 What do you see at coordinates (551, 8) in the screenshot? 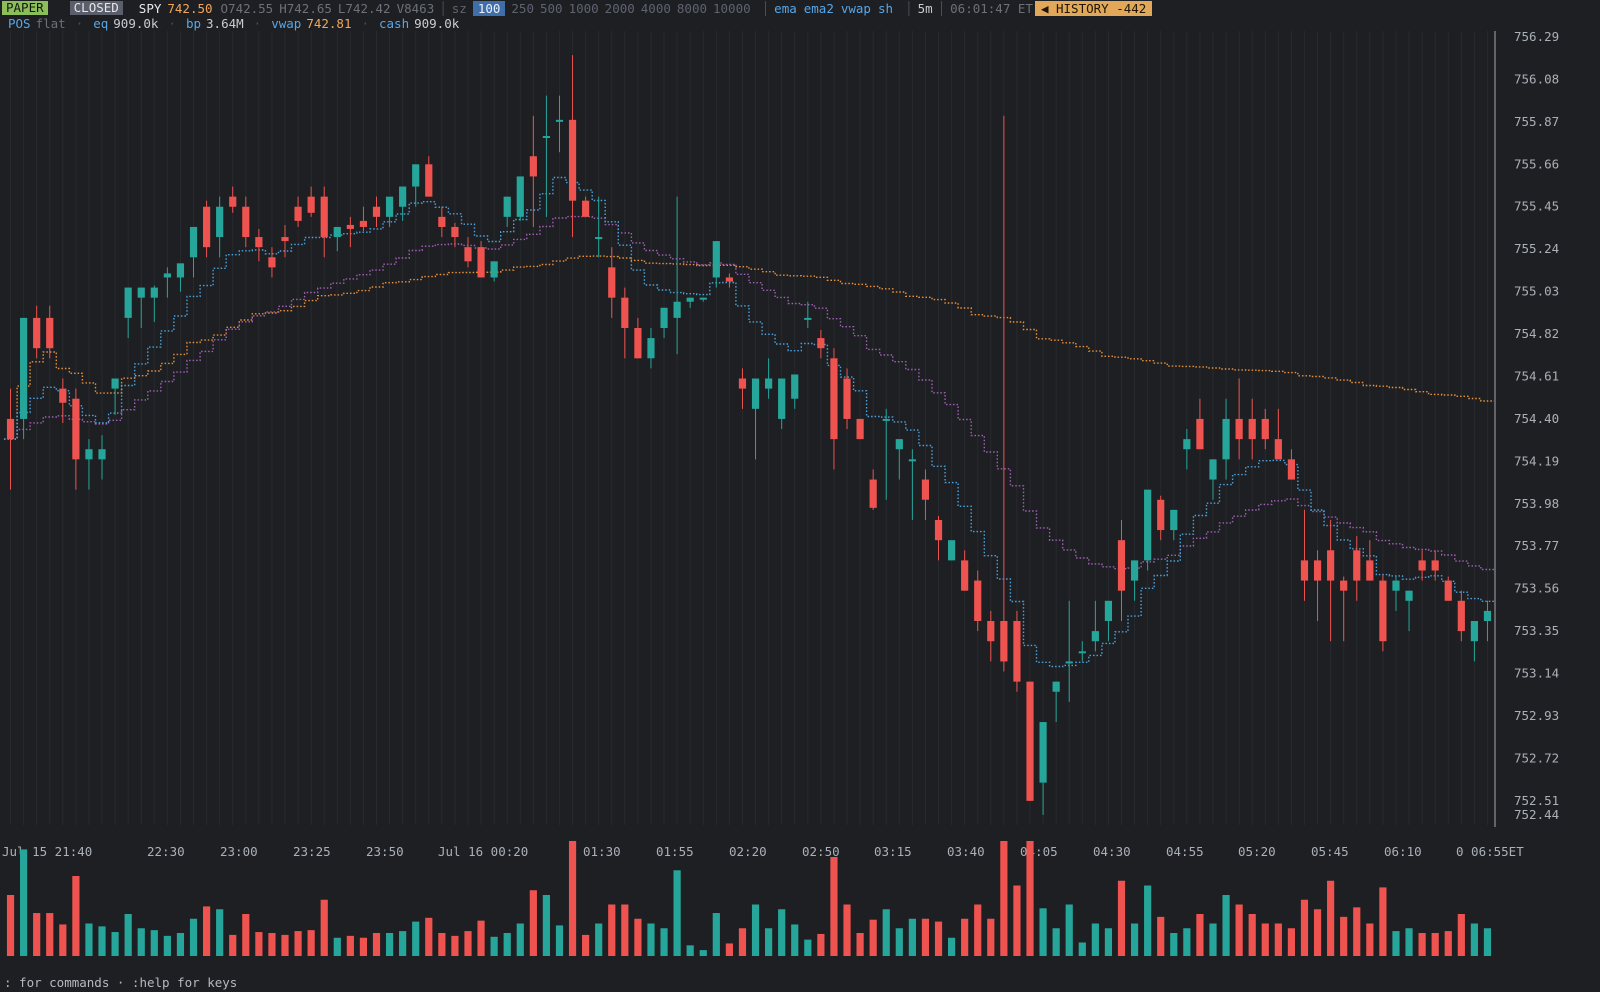
I see `size-option-500: 500` at bounding box center [551, 8].